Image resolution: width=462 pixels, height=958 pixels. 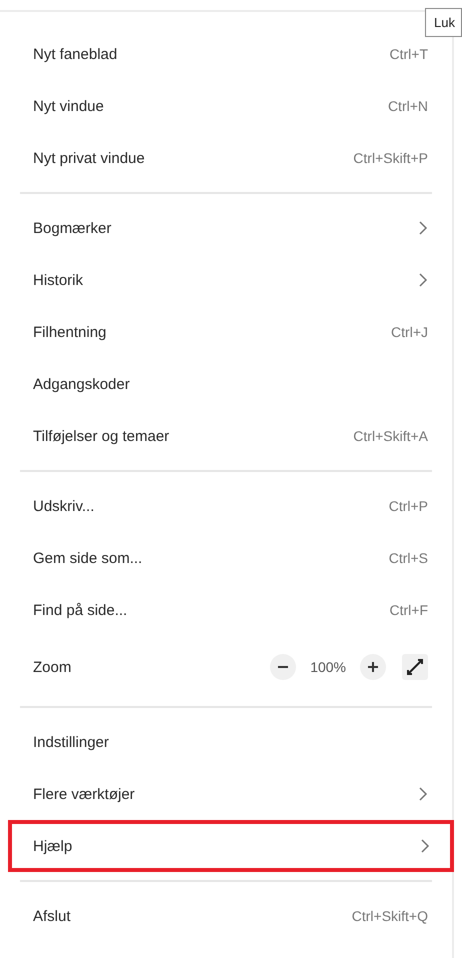 I want to click on menu-item-label: Zoom, so click(x=52, y=667).